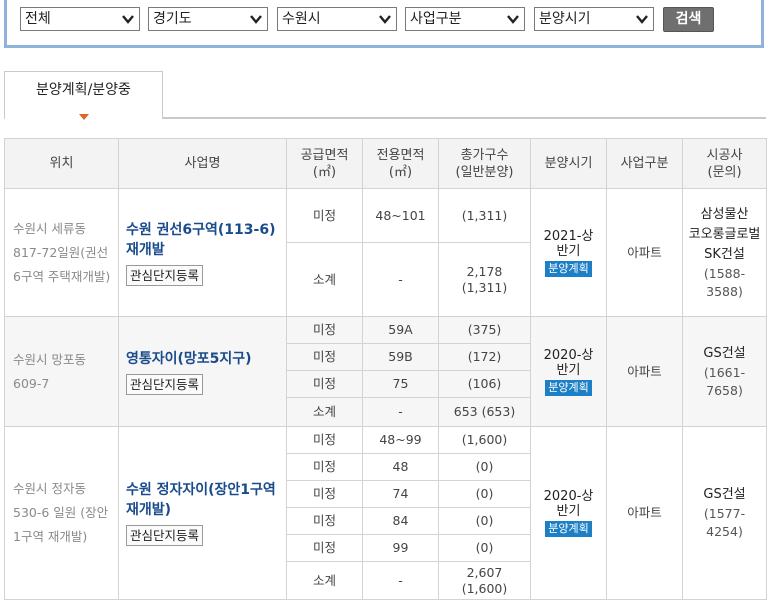 The height and width of the screenshot is (608, 770). I want to click on contact-phone: (1577- 4254), so click(724, 522).